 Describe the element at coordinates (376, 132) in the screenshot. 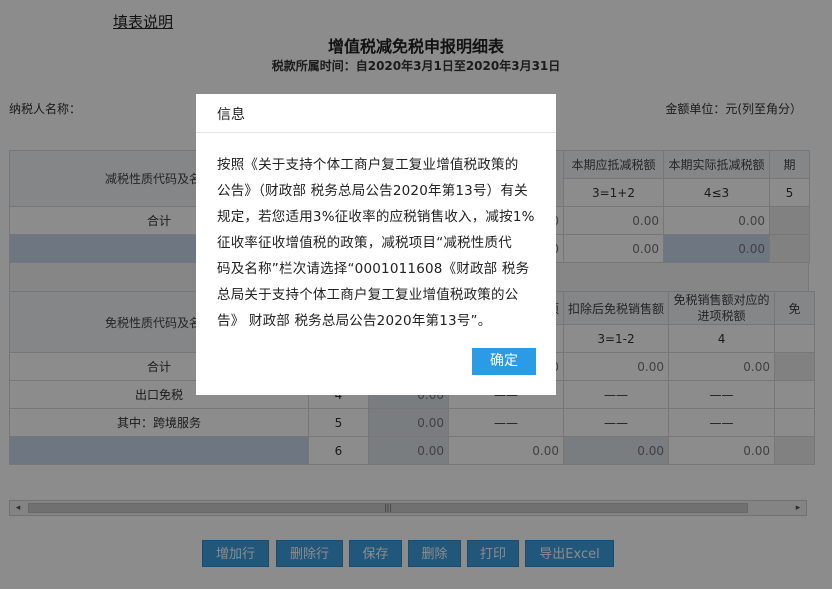

I see `dialog-divider` at that location.